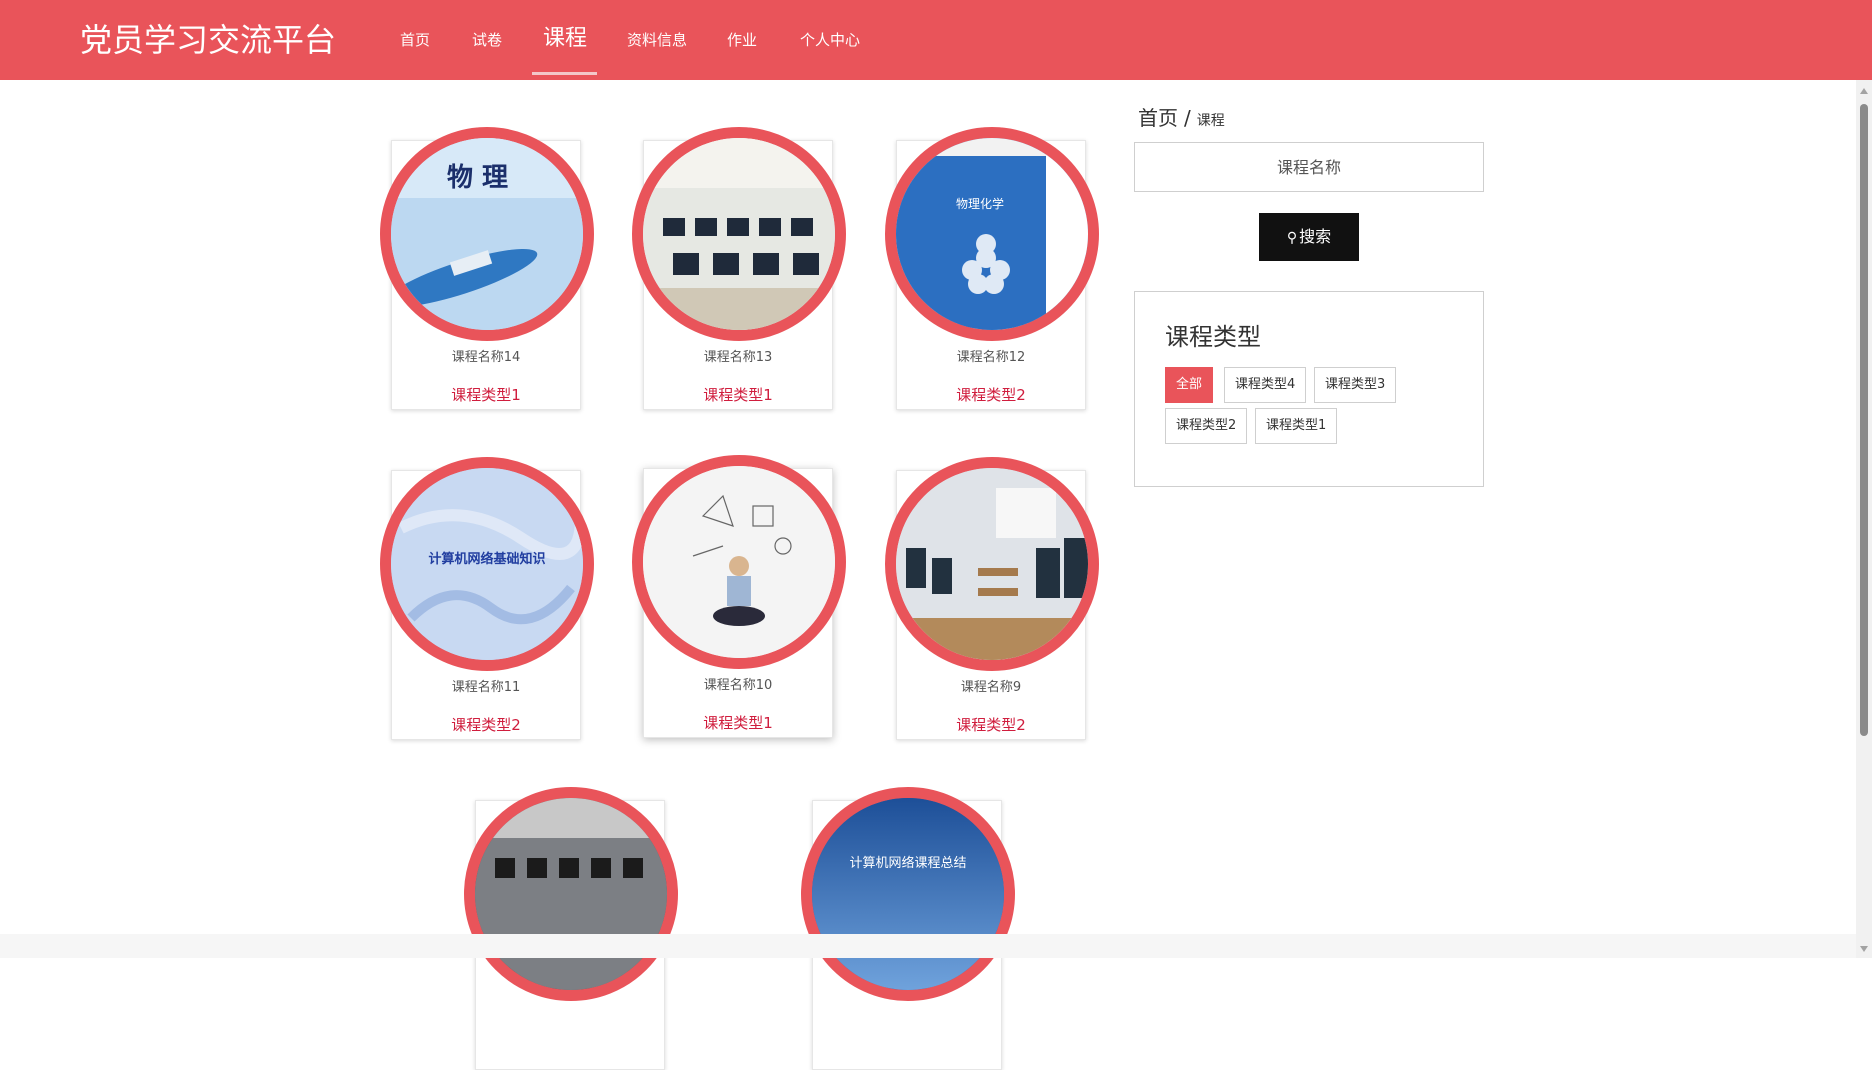 Image resolution: width=1872 pixels, height=1070 pixels. I want to click on type-tag-1: 课程类型1, so click(1296, 426).